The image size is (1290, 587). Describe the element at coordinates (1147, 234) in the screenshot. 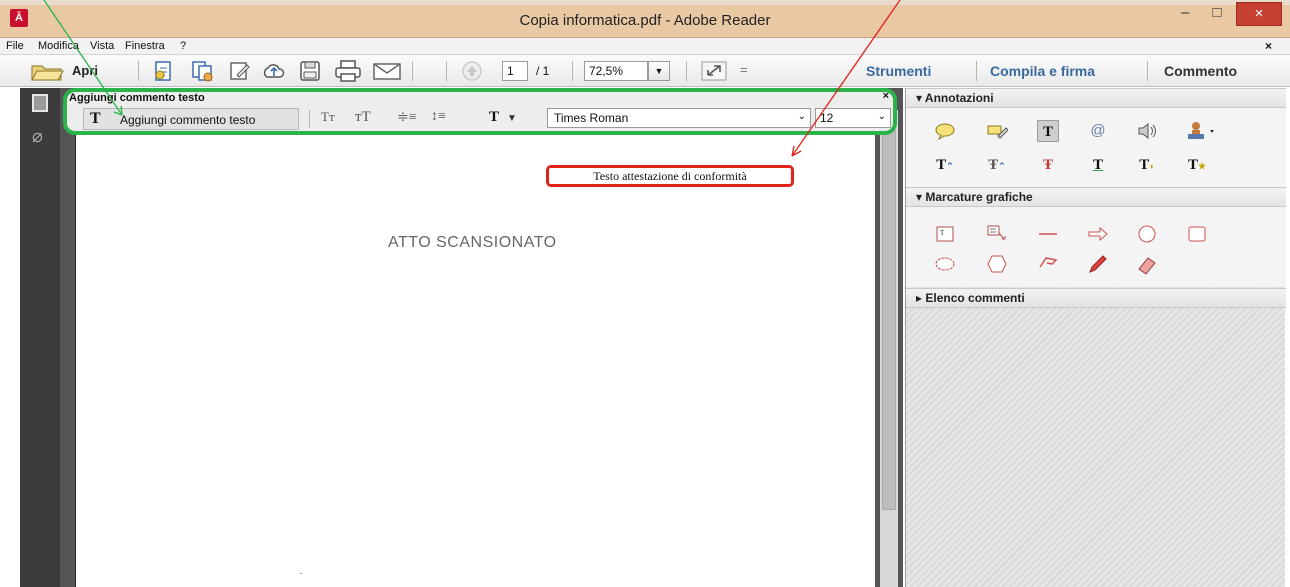

I see `oval-icon` at that location.